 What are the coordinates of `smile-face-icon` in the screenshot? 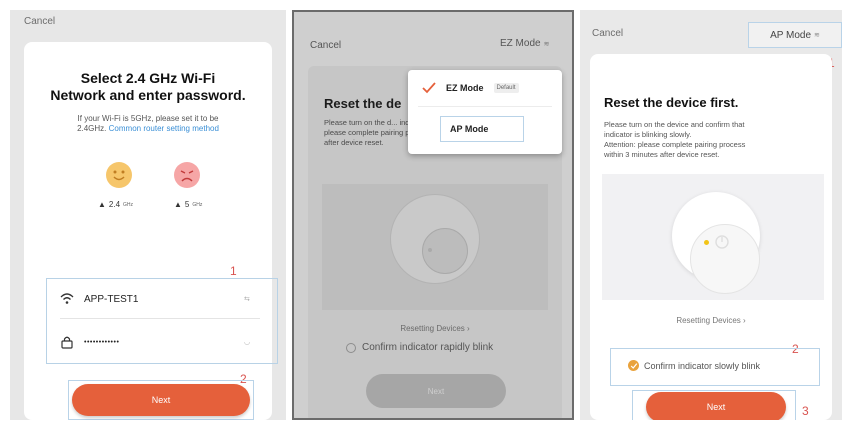 It's located at (119, 175).